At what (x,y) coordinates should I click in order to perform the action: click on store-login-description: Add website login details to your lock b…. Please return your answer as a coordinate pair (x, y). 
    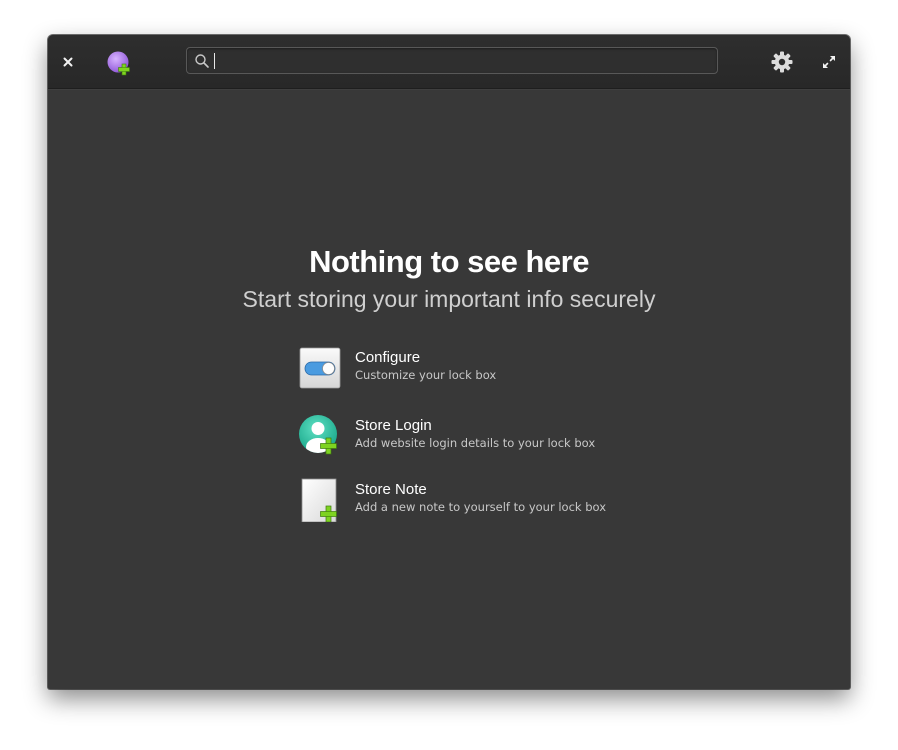
    Looking at the image, I should click on (475, 443).